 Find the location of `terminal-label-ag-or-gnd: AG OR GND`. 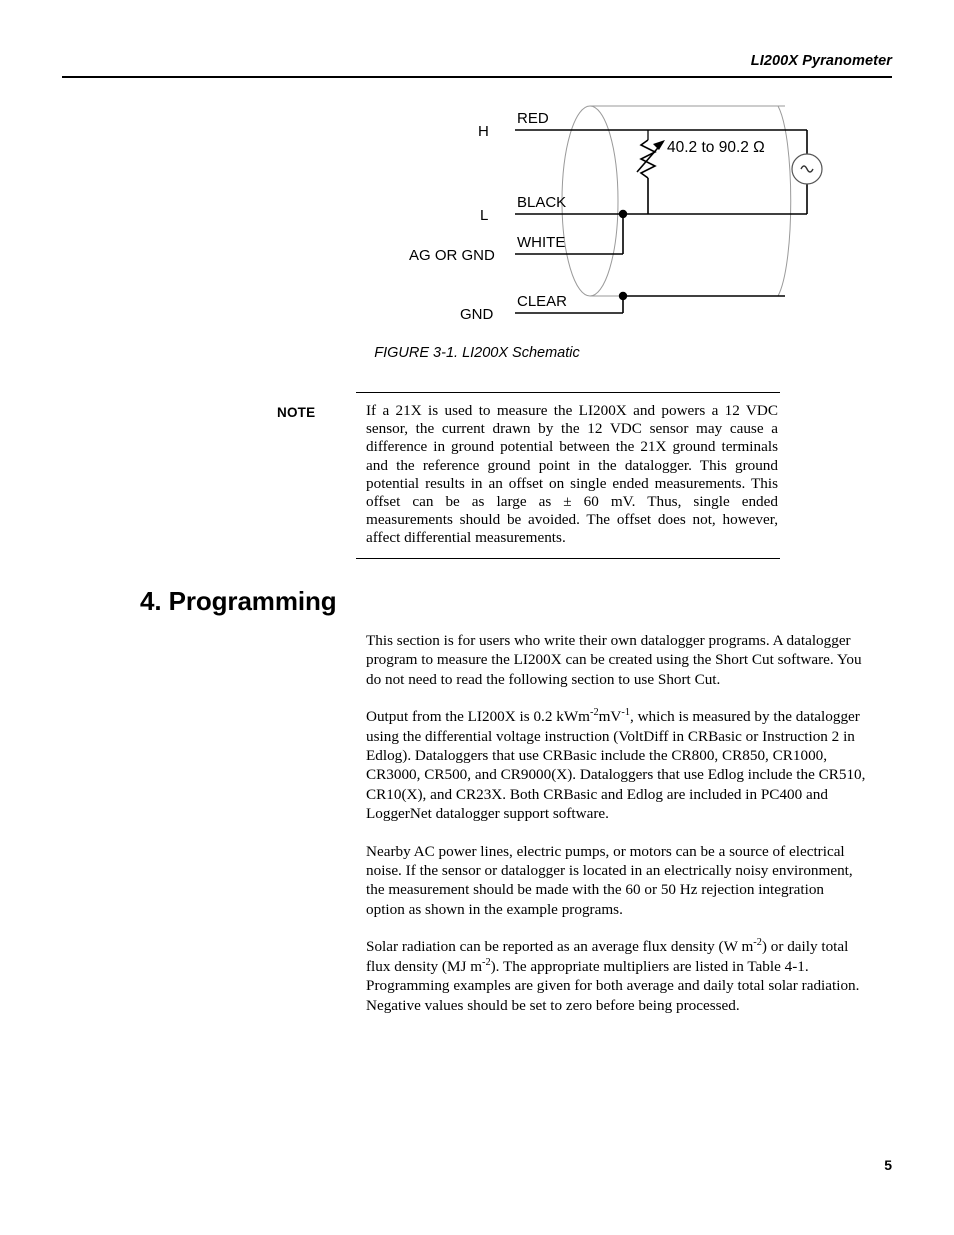

terminal-label-ag-or-gnd: AG OR GND is located at coordinates (452, 255).